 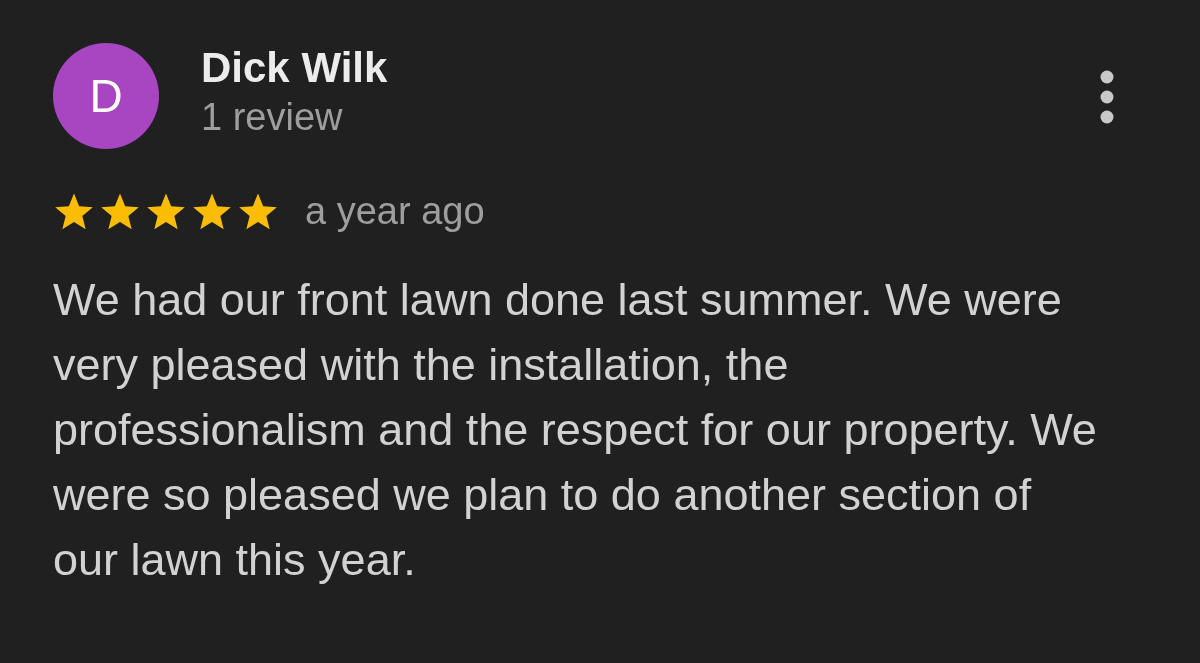 I want to click on review-time: a year ago, so click(x=395, y=211).